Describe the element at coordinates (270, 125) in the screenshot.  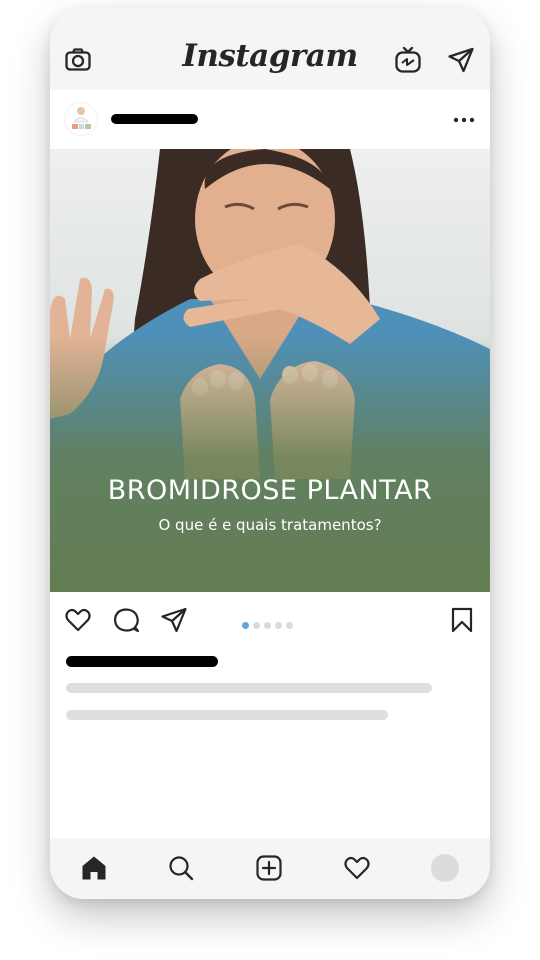
I see `post-header` at that location.